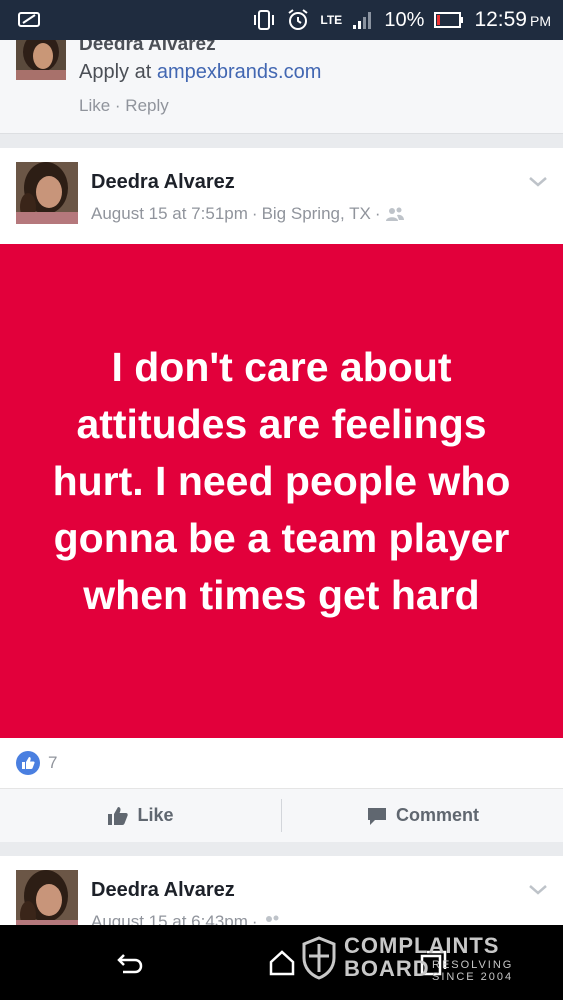  Describe the element at coordinates (169, 214) in the screenshot. I see `post-date: August 15 at 7:51pm` at that location.